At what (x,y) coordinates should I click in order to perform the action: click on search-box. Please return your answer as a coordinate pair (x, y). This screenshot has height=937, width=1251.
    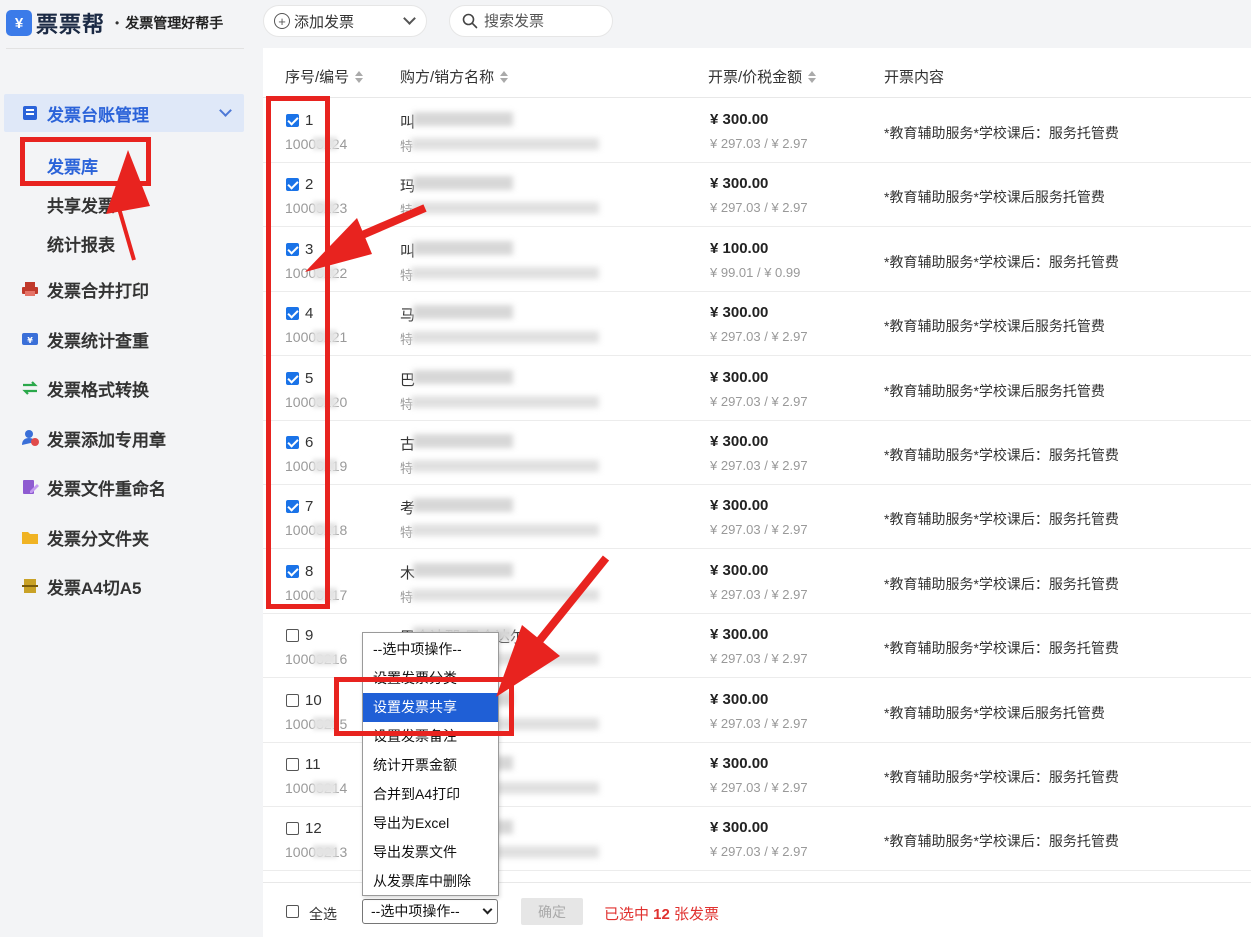
    Looking at the image, I should click on (531, 21).